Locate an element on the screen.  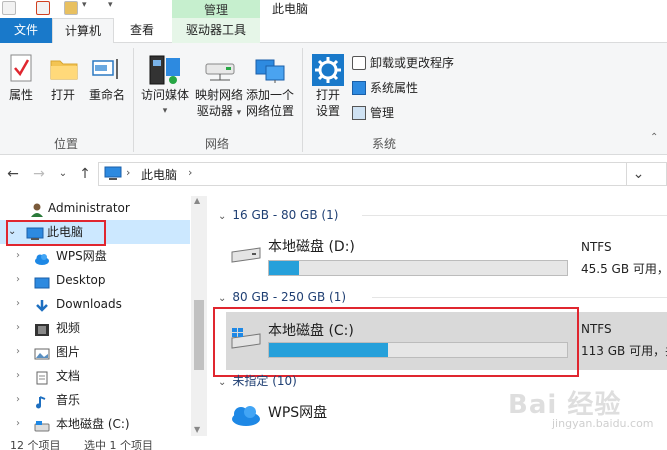
tab-view: 查看 is located at coordinates (142, 30).